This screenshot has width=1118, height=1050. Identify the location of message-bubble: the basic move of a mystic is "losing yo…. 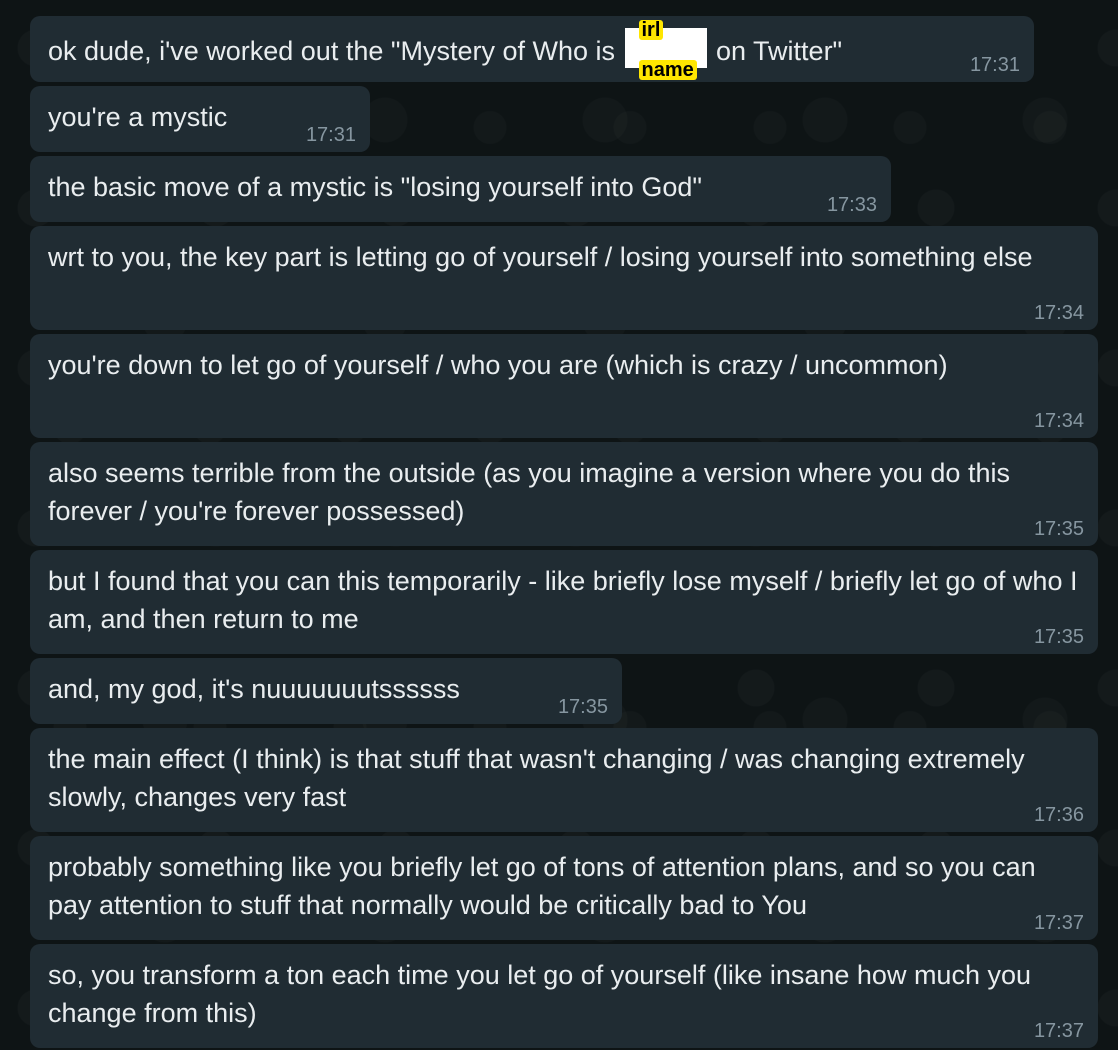
(460, 189).